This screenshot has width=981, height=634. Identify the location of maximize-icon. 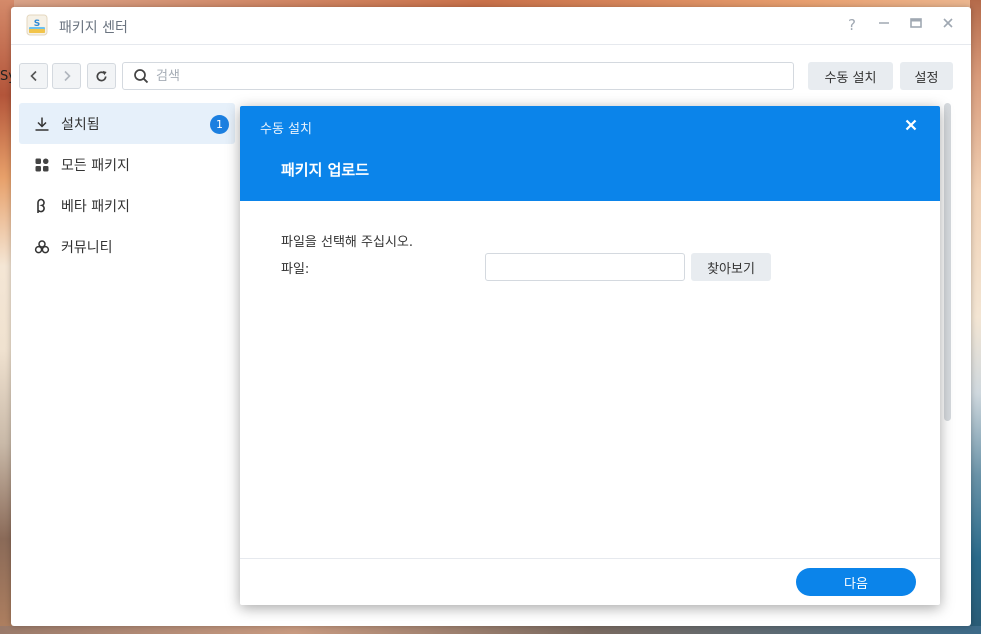
(916, 23).